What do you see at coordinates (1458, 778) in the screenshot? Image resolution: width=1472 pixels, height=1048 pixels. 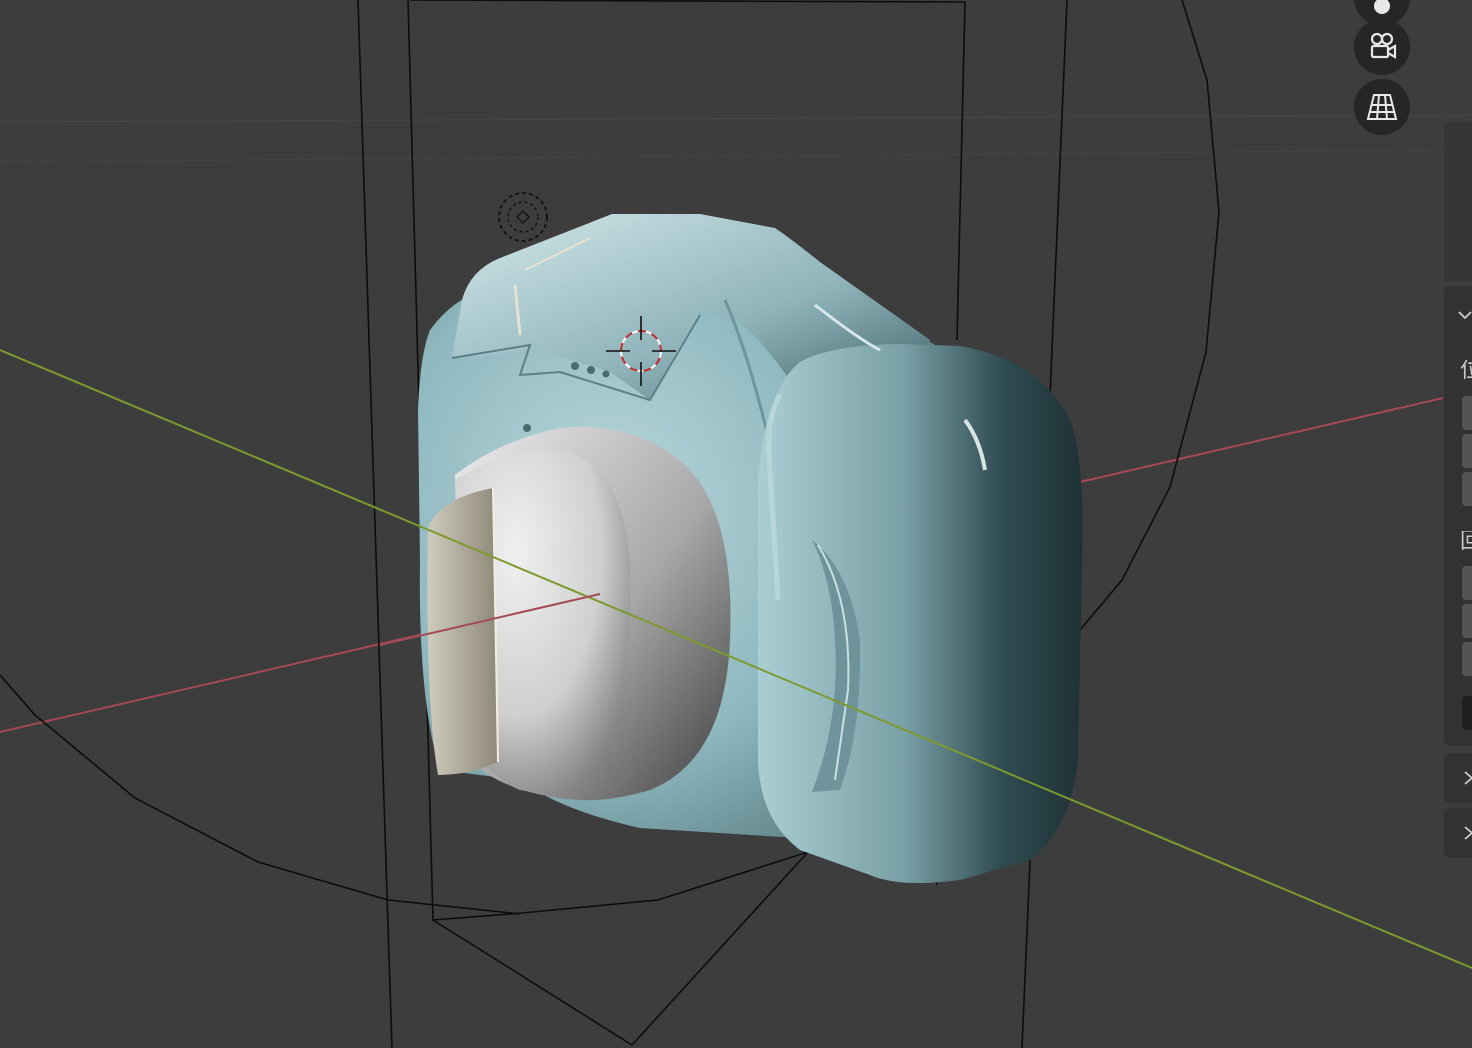 I see `collapsed-section-scale` at bounding box center [1458, 778].